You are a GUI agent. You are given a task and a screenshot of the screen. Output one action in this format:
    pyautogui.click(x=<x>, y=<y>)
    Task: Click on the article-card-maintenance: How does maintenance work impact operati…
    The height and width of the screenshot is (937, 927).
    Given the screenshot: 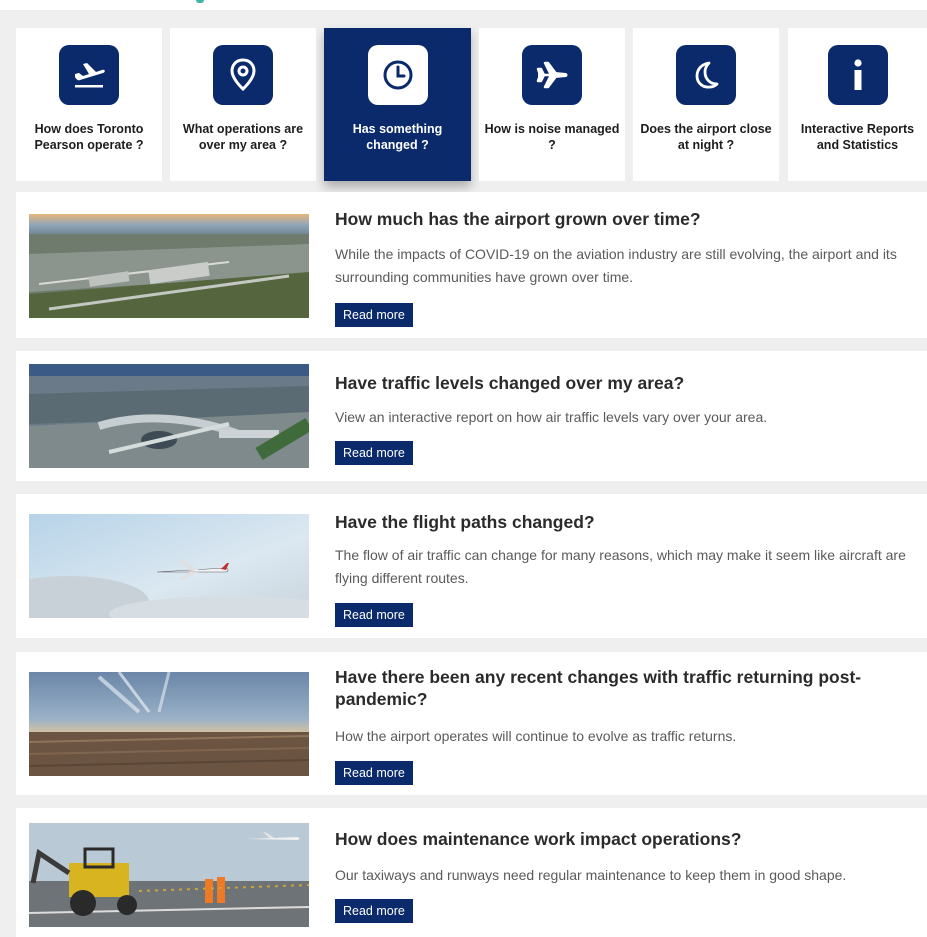 What is the action you would take?
    pyautogui.click(x=471, y=872)
    